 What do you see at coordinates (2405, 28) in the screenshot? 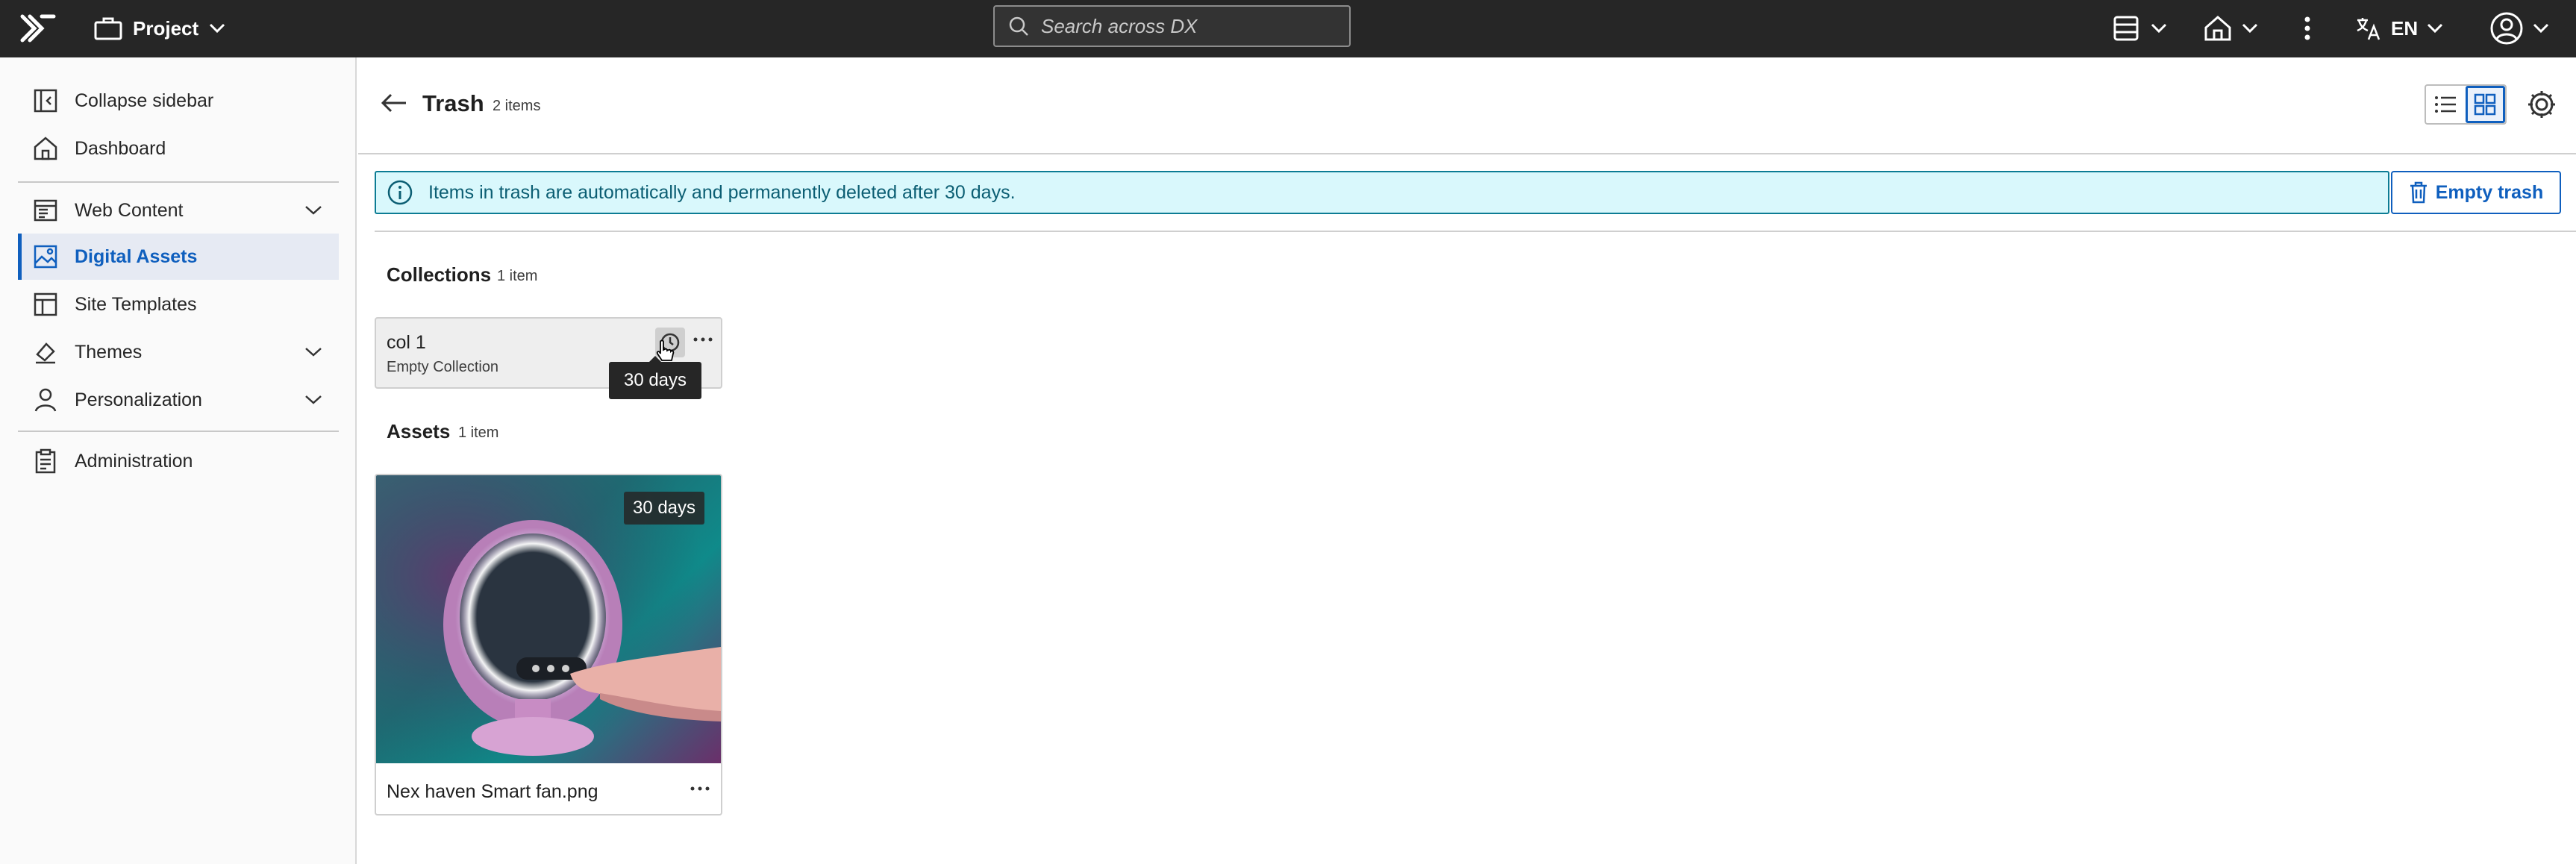
I see `language-label: EN` at bounding box center [2405, 28].